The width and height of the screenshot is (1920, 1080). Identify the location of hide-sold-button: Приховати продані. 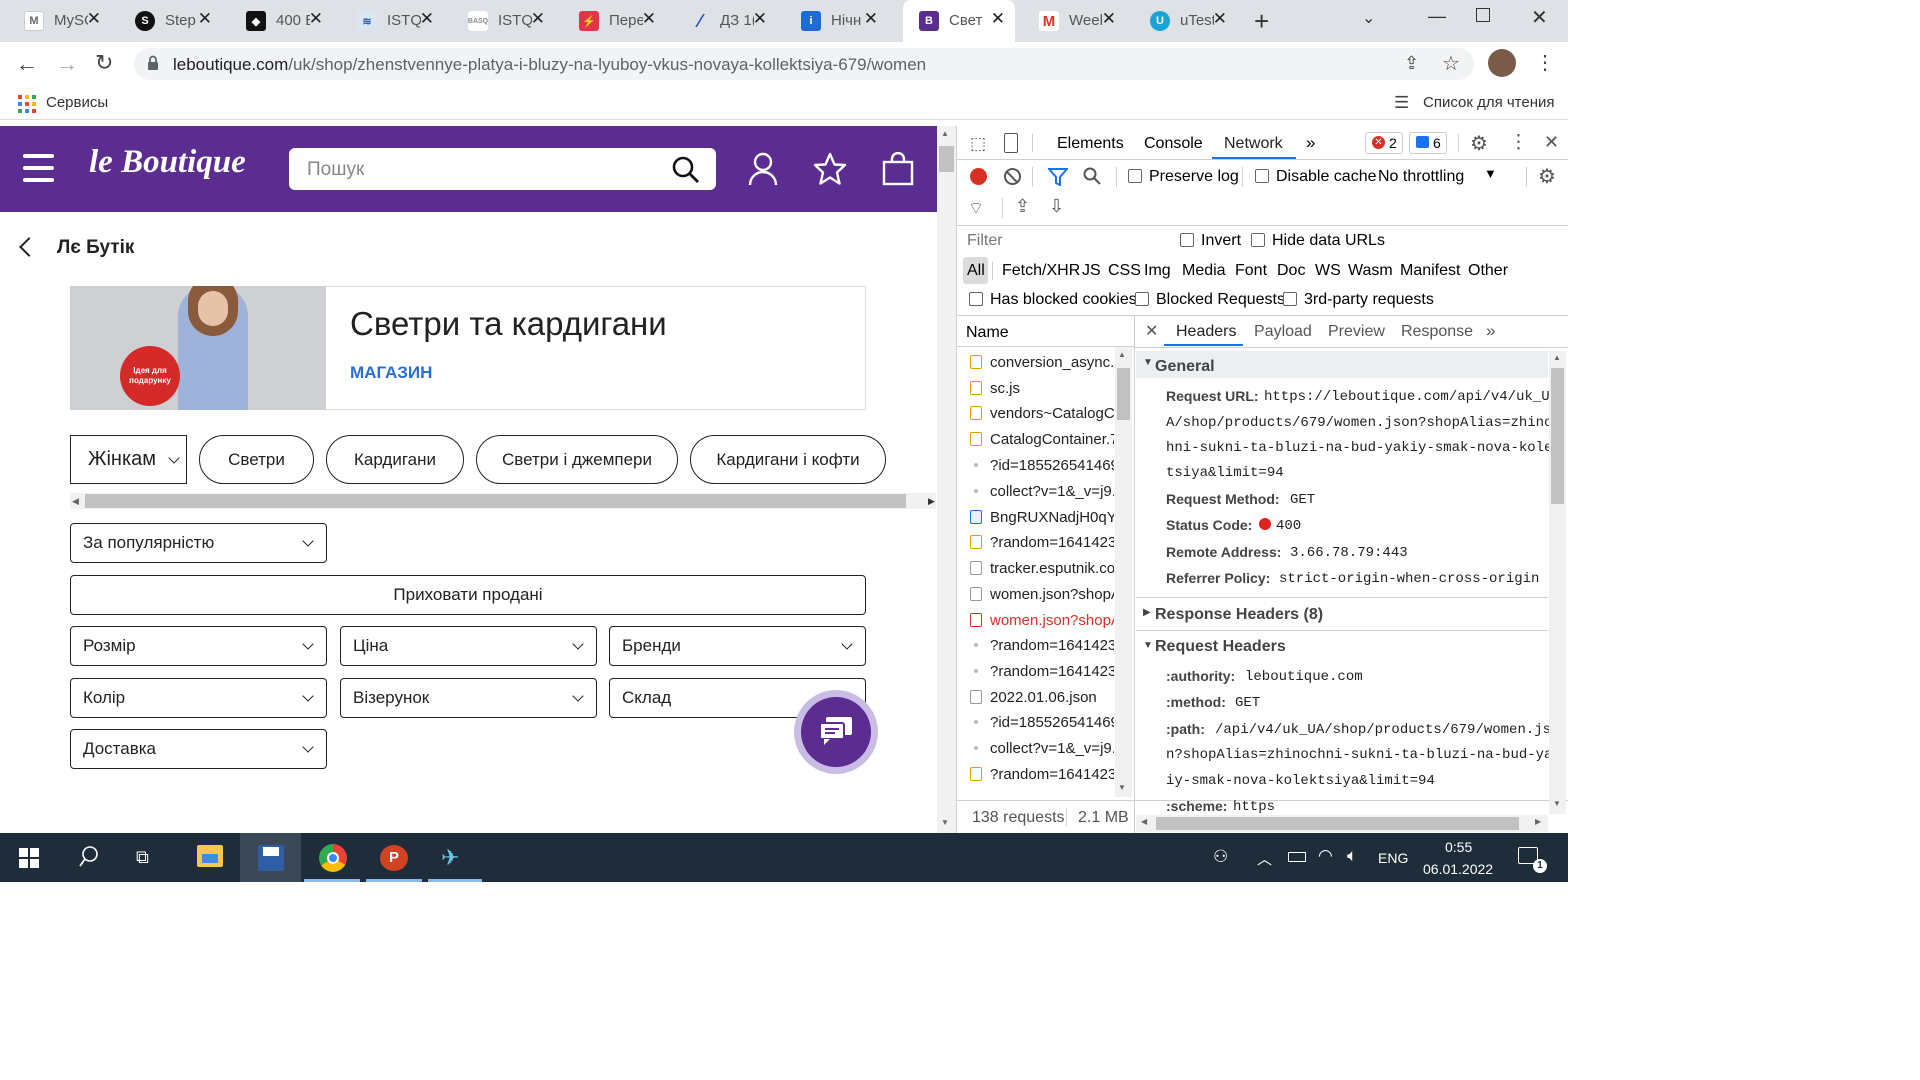
(468, 595).